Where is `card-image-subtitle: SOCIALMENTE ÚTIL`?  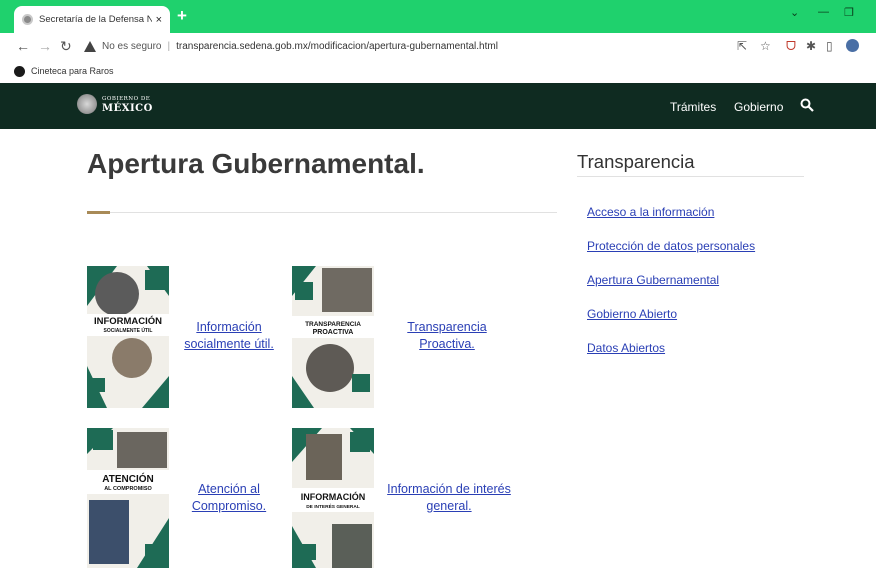 card-image-subtitle: SOCIALMENTE ÚTIL is located at coordinates (128, 330).